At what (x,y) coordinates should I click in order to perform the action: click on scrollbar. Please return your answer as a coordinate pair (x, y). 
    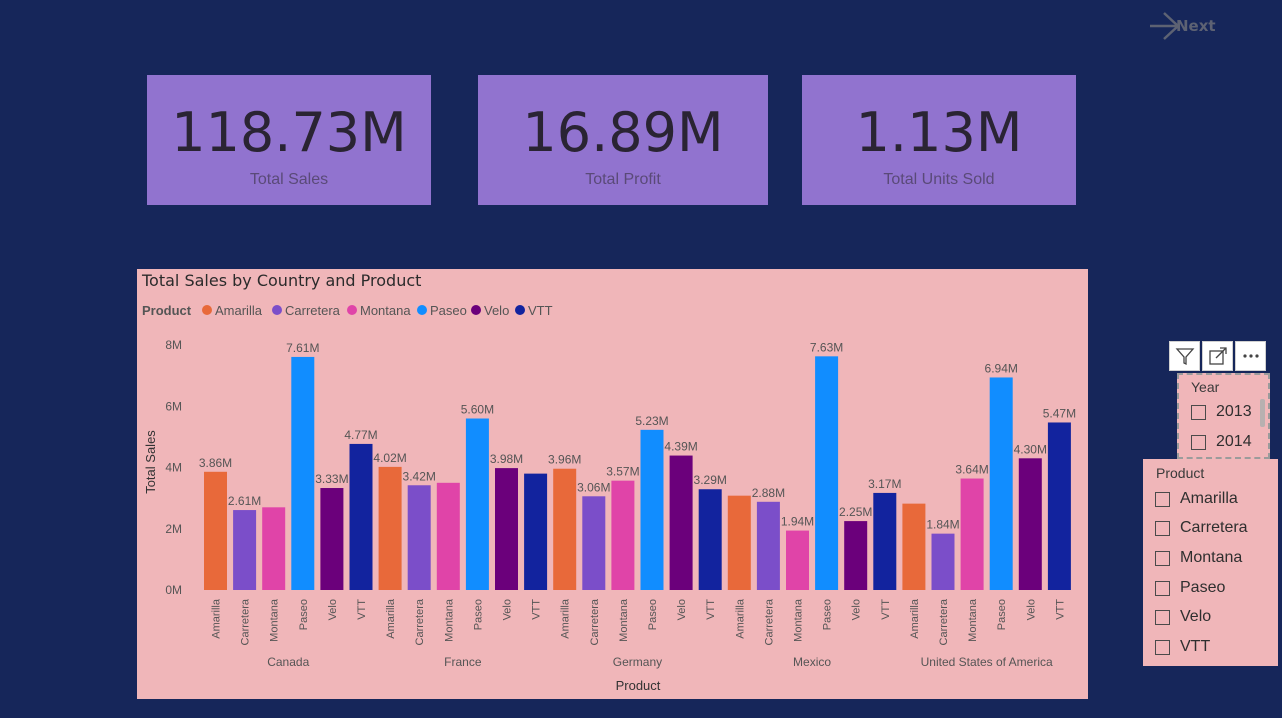
    Looking at the image, I should click on (1262, 413).